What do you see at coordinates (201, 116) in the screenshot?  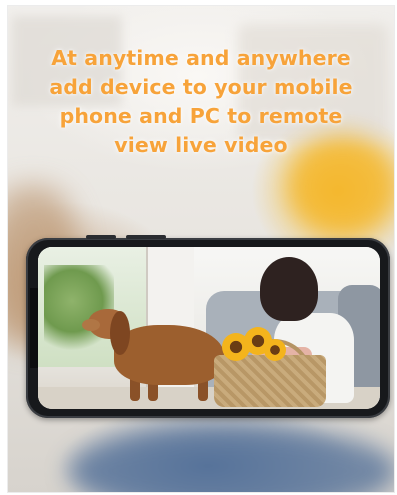 I see `headline-line-3: phone and PC to remote` at bounding box center [201, 116].